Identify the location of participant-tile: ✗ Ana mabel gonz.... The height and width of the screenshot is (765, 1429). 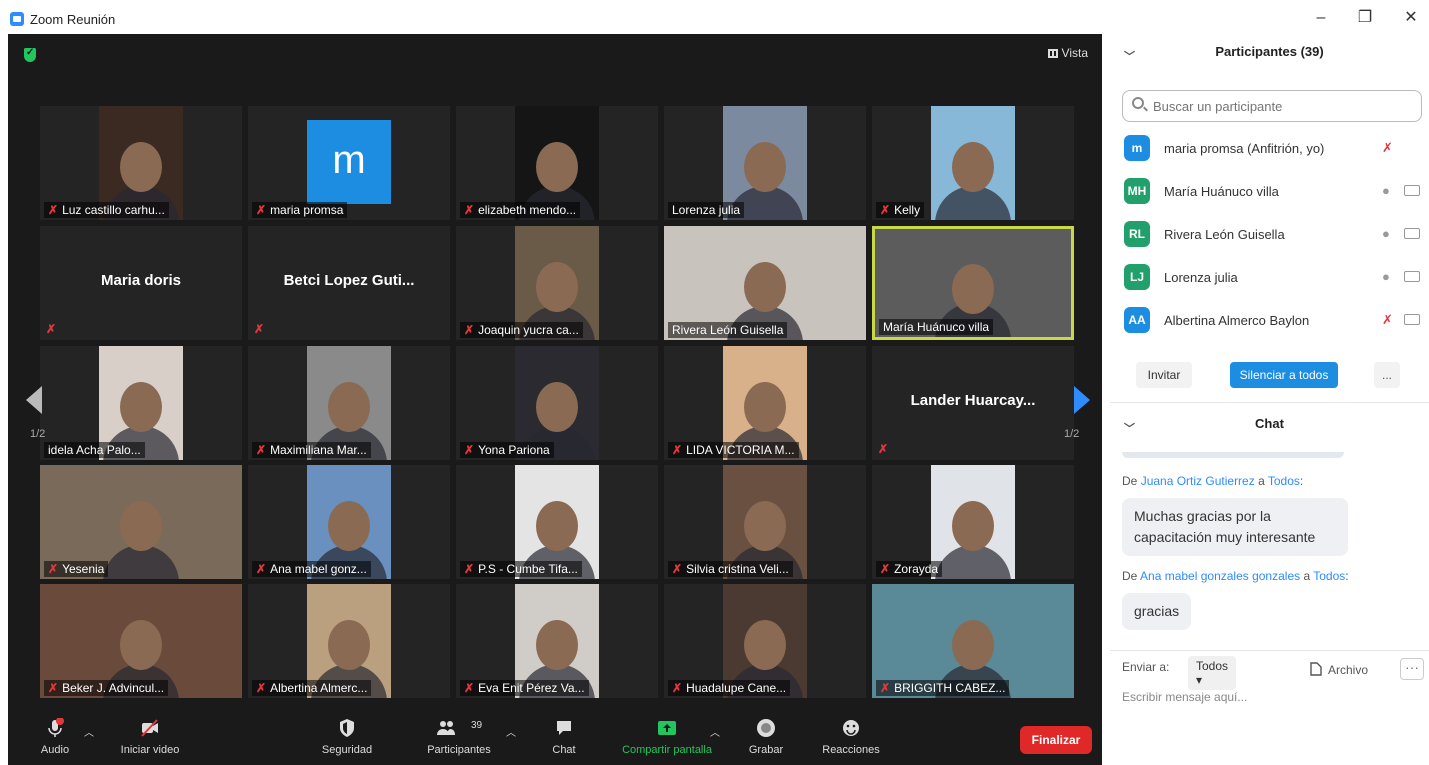
(349, 522).